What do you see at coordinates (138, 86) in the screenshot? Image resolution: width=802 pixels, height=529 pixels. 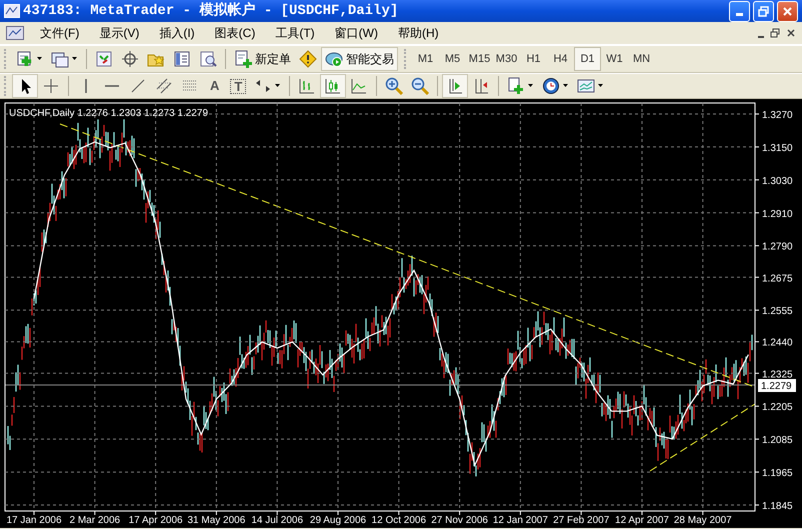 I see `trend-line-icon` at bounding box center [138, 86].